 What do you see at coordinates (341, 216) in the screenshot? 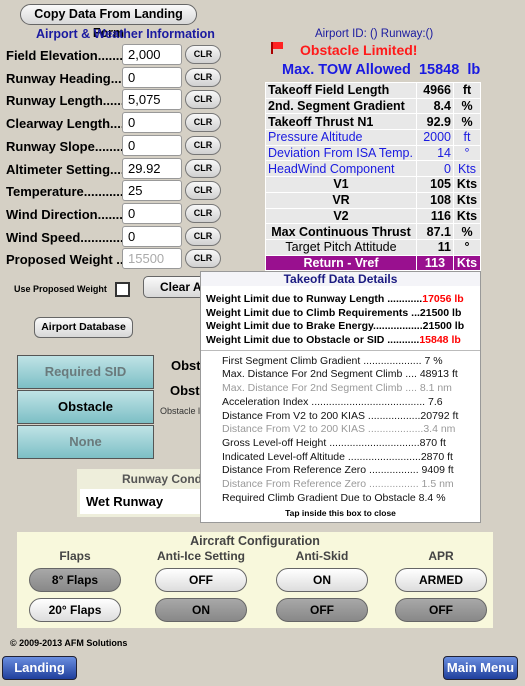
I see `result-label: V2` at bounding box center [341, 216].